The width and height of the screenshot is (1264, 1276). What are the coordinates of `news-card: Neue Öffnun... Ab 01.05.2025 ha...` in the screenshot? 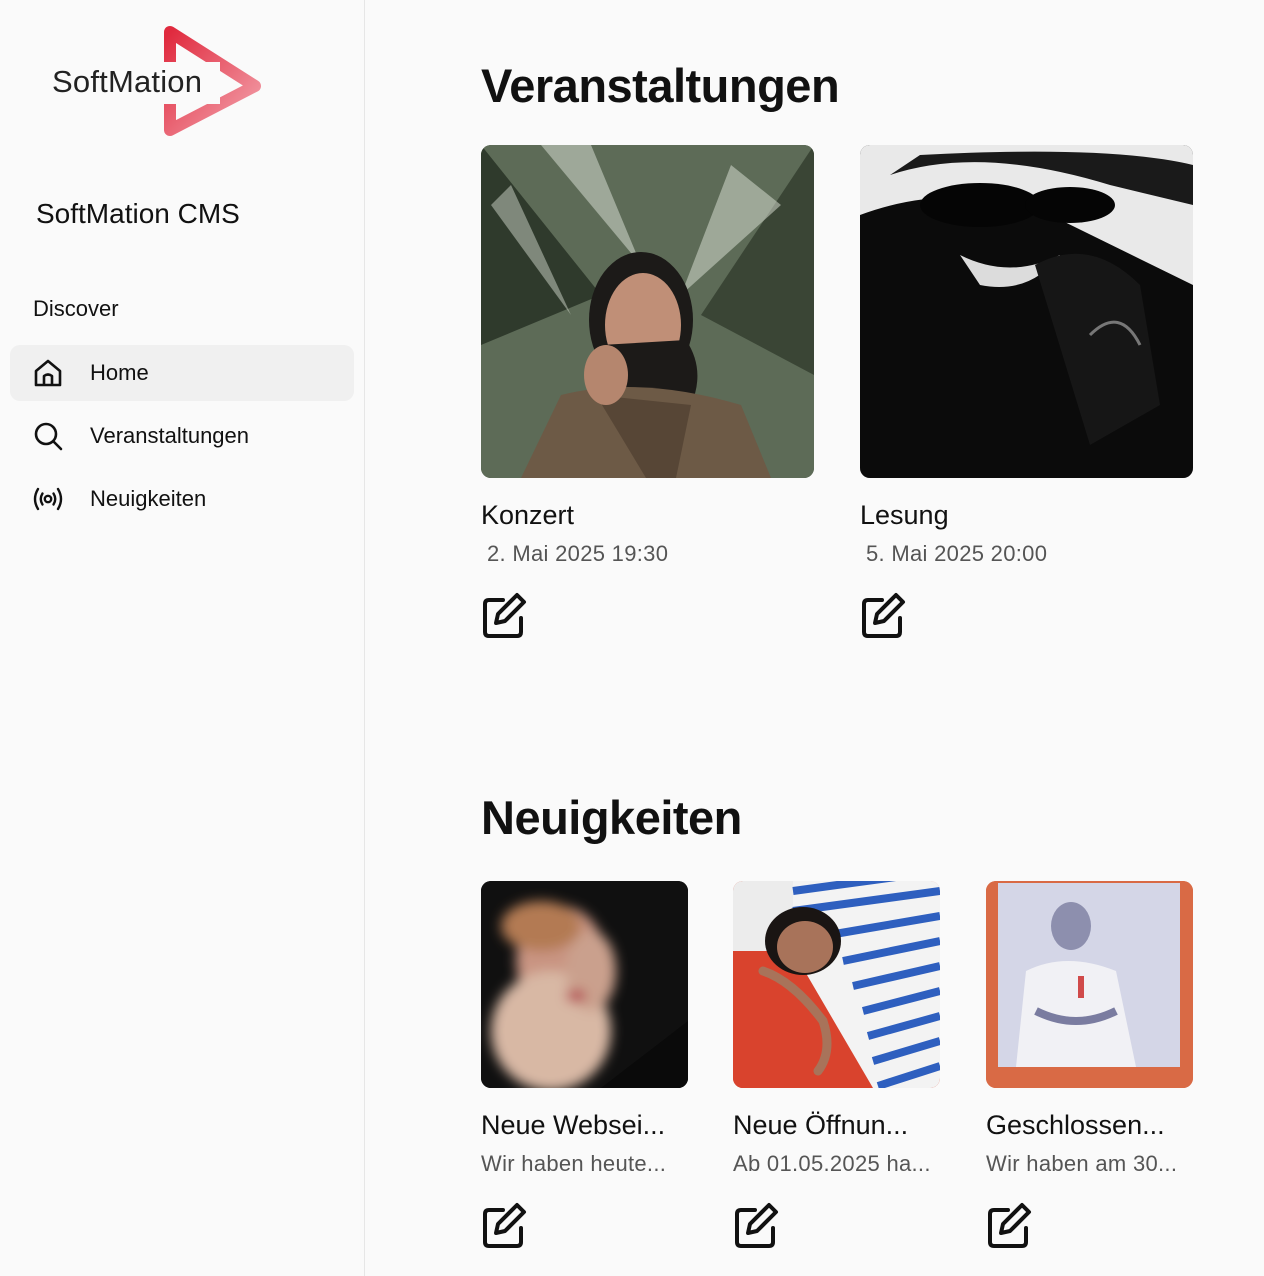 It's located at (836, 1064).